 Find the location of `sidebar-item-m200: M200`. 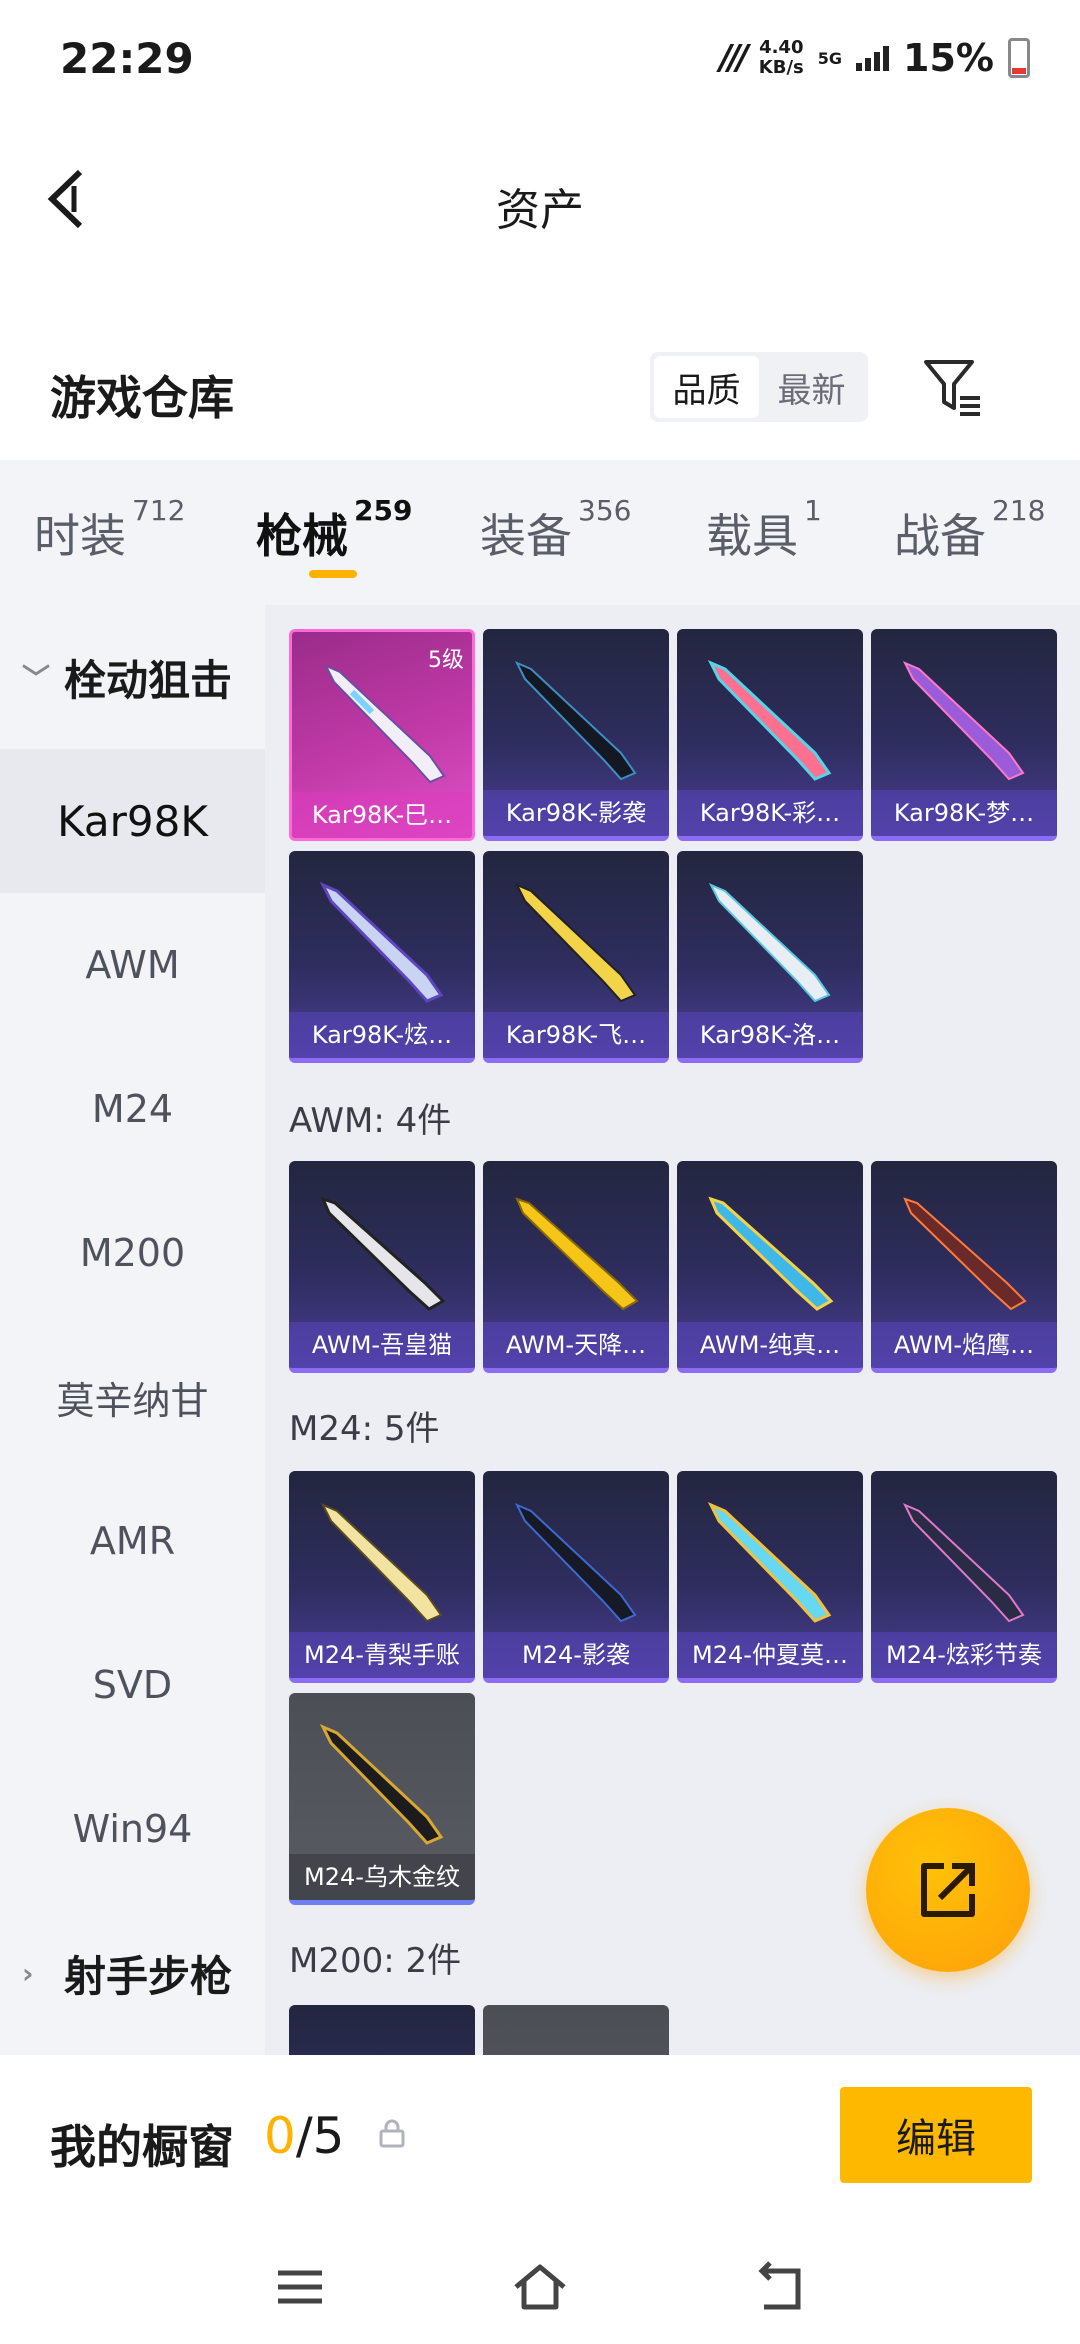

sidebar-item-m200: M200 is located at coordinates (132, 1253).